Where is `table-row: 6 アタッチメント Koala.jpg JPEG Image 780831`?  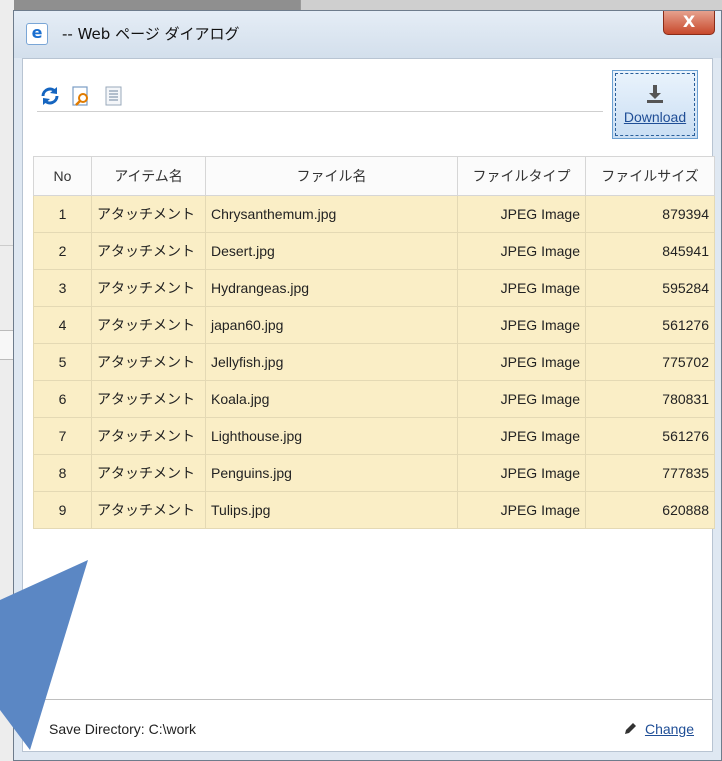 table-row: 6 アタッチメント Koala.jpg JPEG Image 780831 is located at coordinates (374, 399).